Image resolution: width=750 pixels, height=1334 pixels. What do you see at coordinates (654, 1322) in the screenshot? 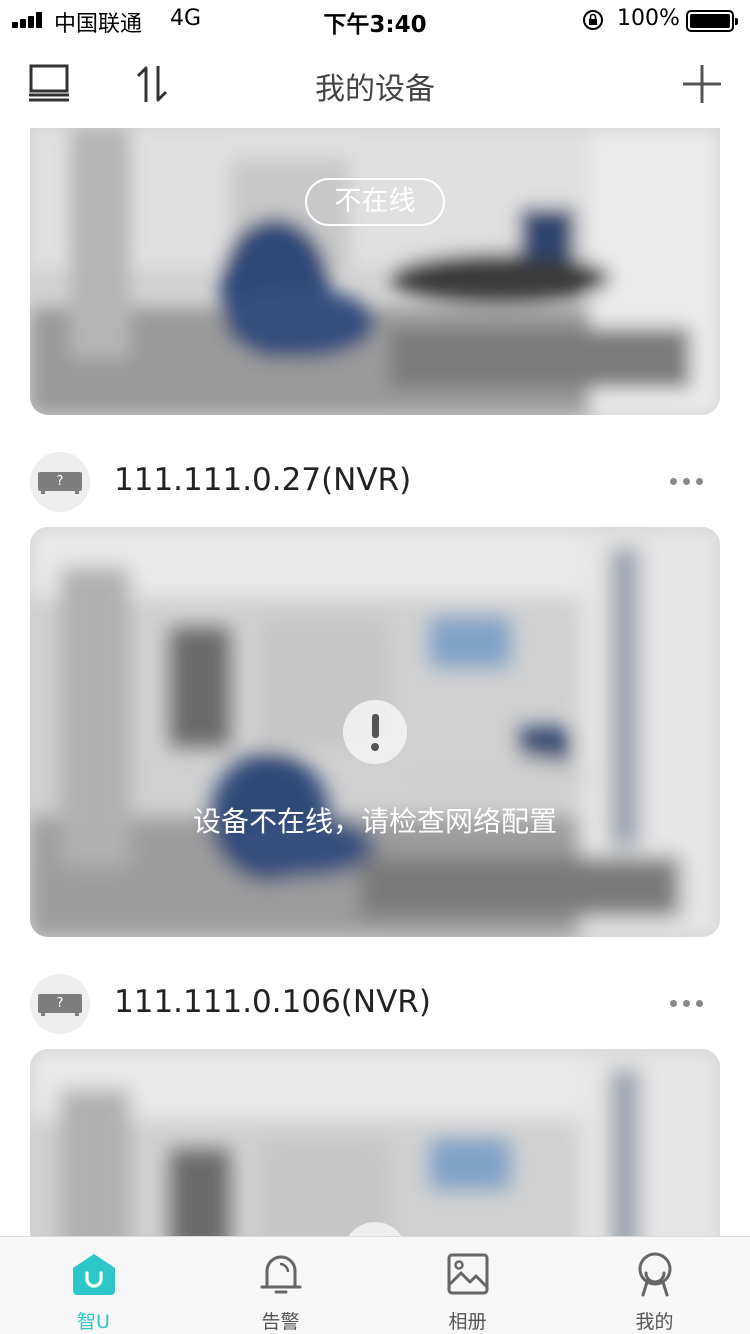
I see `tab-label: 我的` at bounding box center [654, 1322].